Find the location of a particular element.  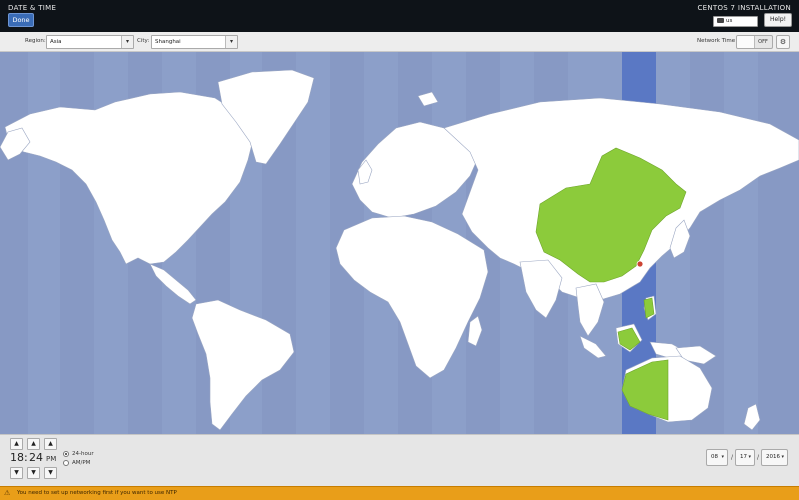

indonesia-sumatra is located at coordinates (593, 347).